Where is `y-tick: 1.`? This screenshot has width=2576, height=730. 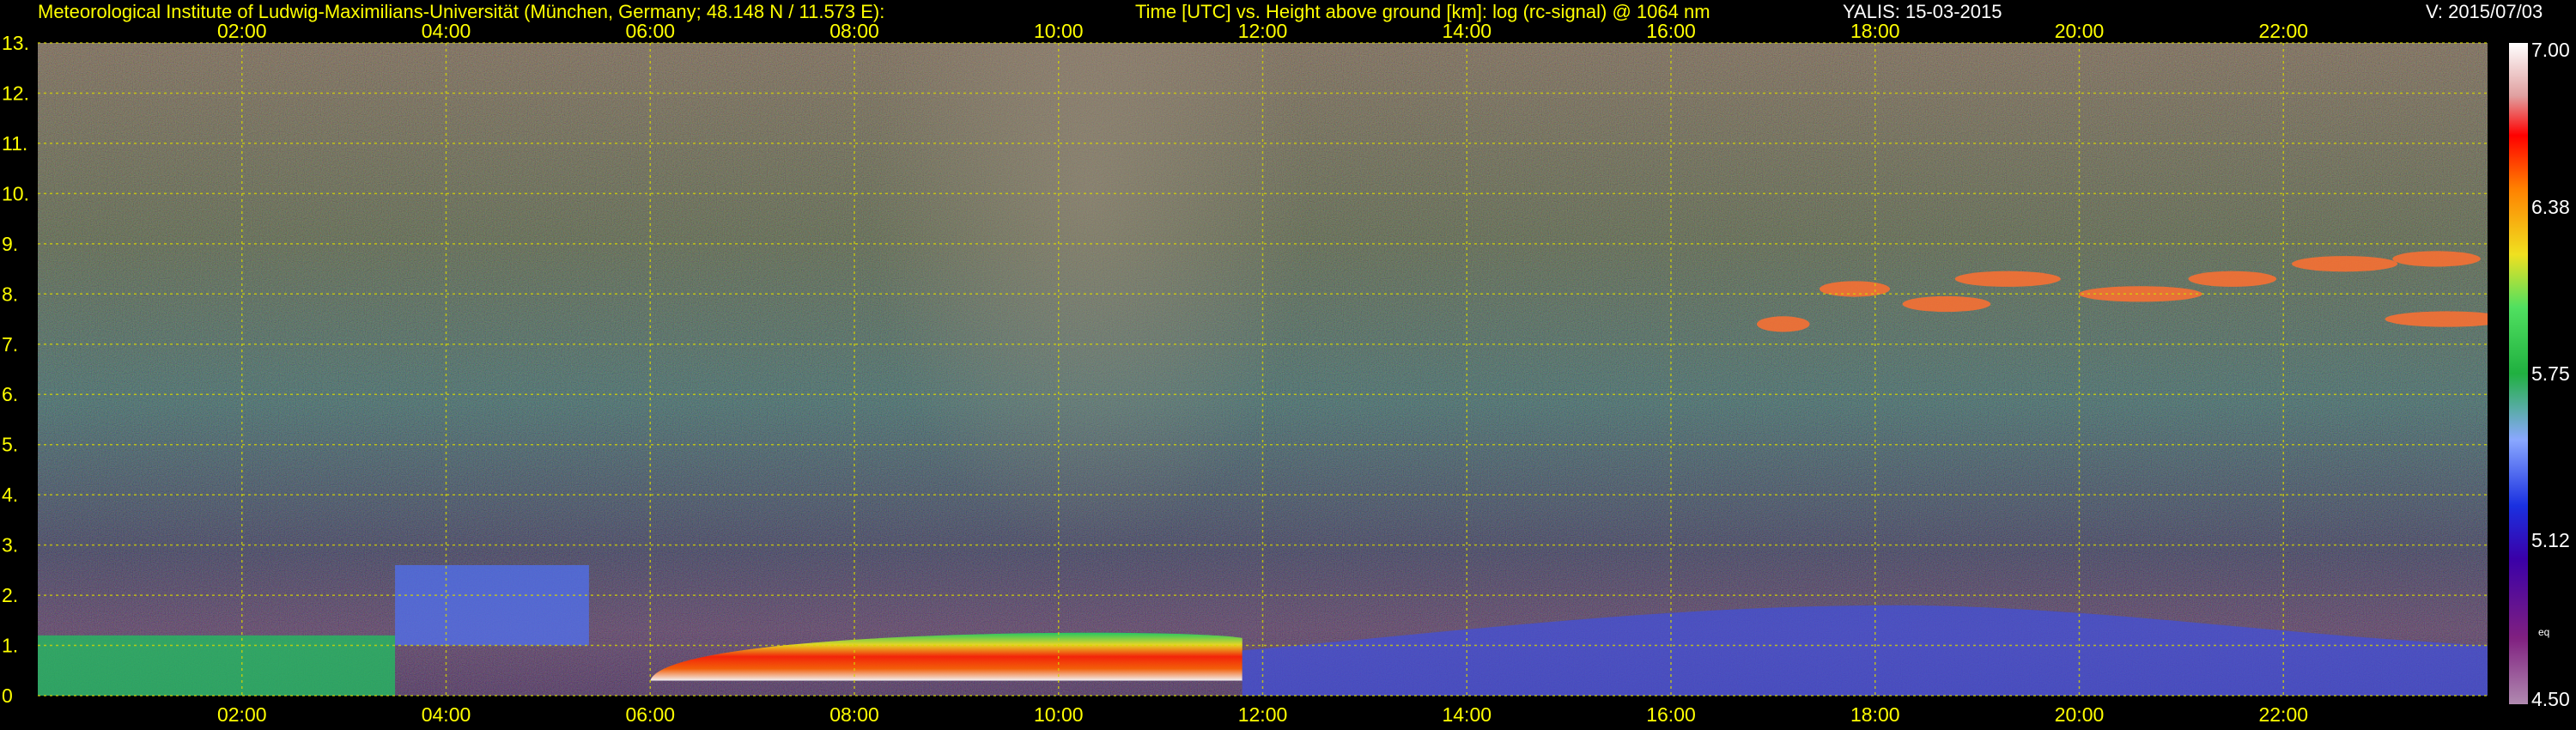 y-tick: 1. is located at coordinates (10, 646).